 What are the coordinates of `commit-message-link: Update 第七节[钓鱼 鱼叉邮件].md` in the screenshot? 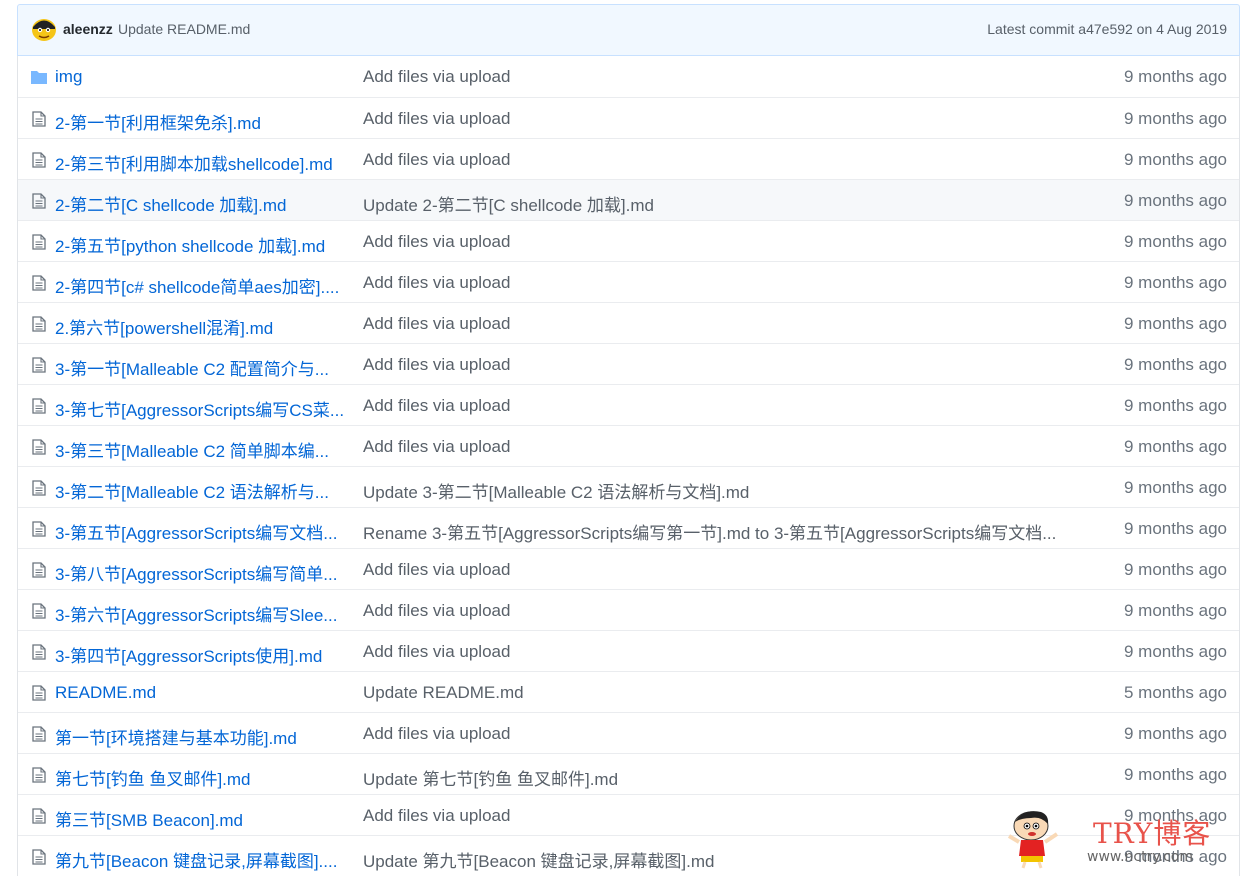 It's located at (719, 777).